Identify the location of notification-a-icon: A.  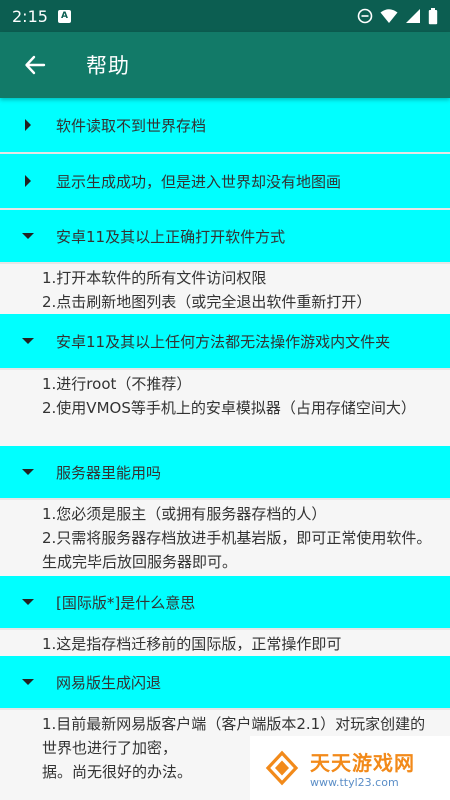
(64, 16).